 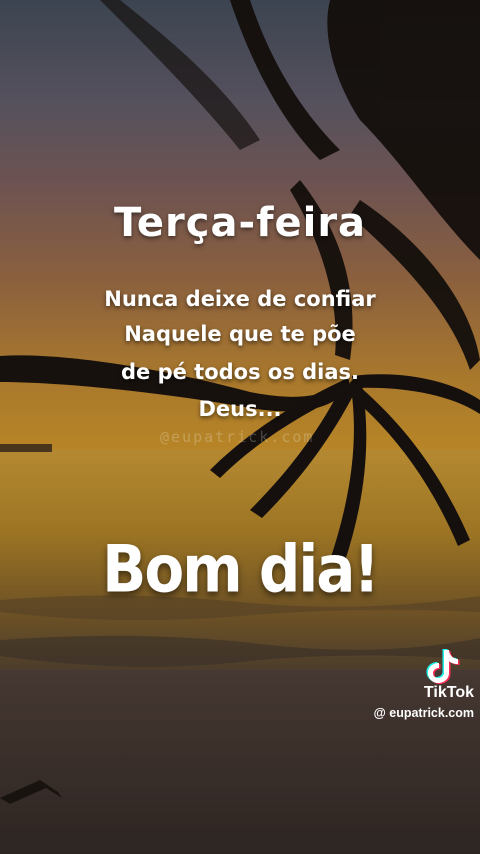 What do you see at coordinates (241, 569) in the screenshot?
I see `greeting-text: Bom dia!` at bounding box center [241, 569].